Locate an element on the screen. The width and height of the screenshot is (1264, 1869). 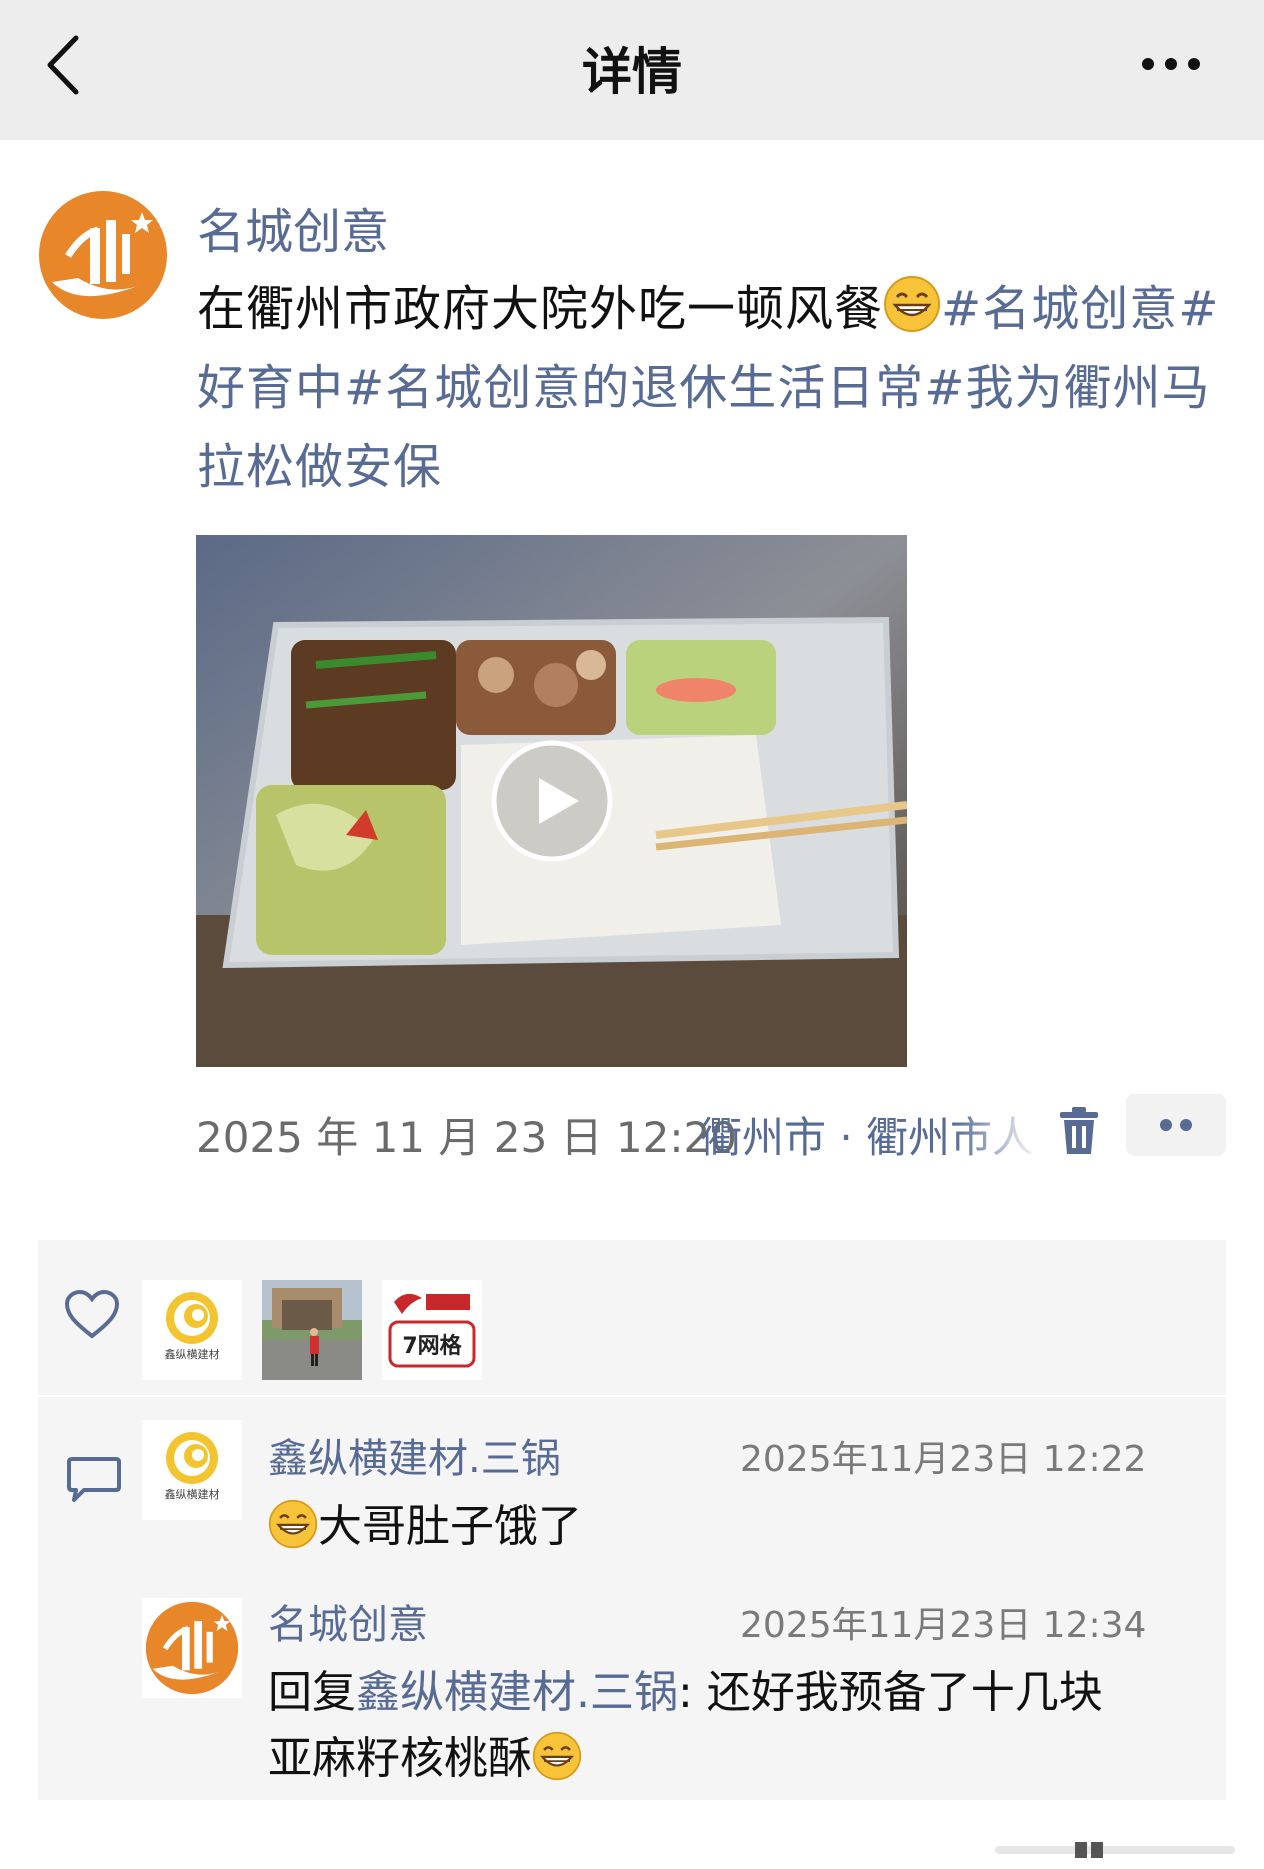
comment-time: 2025年11月23日 12:34 is located at coordinates (943, 1625).